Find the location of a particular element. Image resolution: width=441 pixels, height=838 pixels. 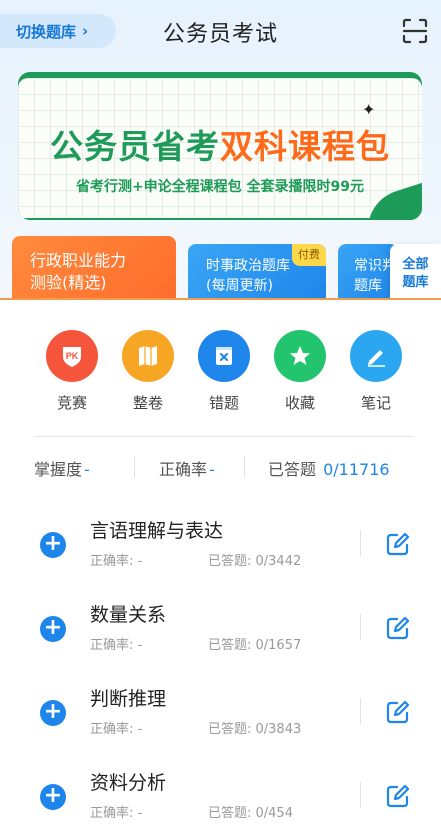

tool-label: 错题 is located at coordinates (223, 403).